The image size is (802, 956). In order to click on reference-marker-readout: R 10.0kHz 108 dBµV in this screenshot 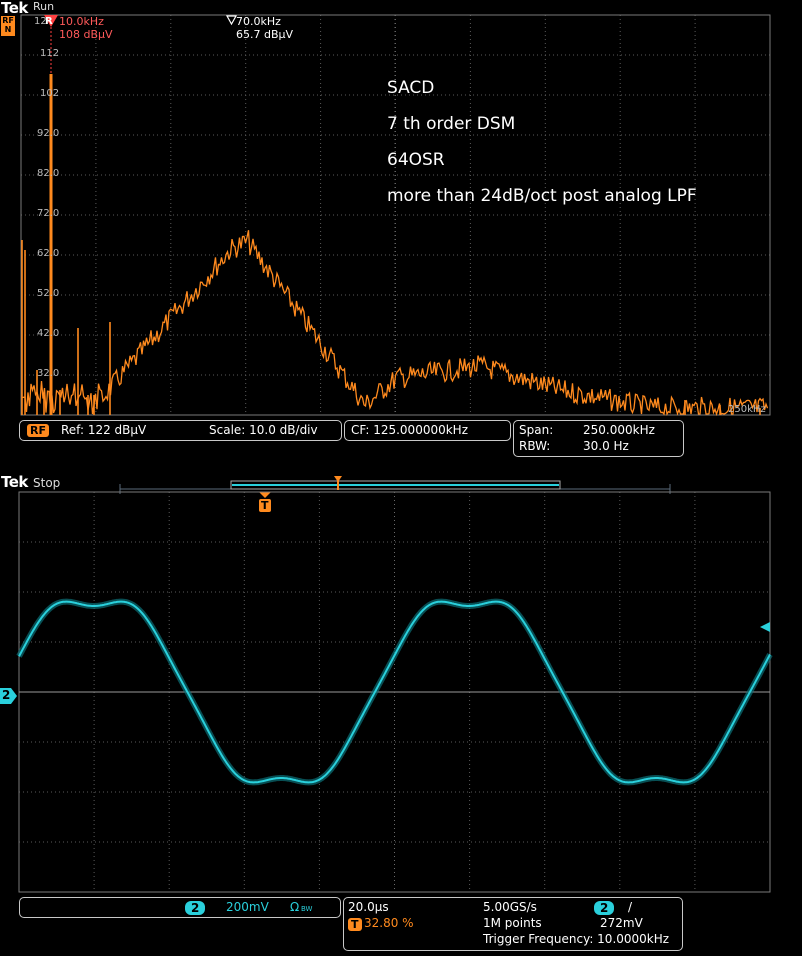, I will do `click(78, 28)`.